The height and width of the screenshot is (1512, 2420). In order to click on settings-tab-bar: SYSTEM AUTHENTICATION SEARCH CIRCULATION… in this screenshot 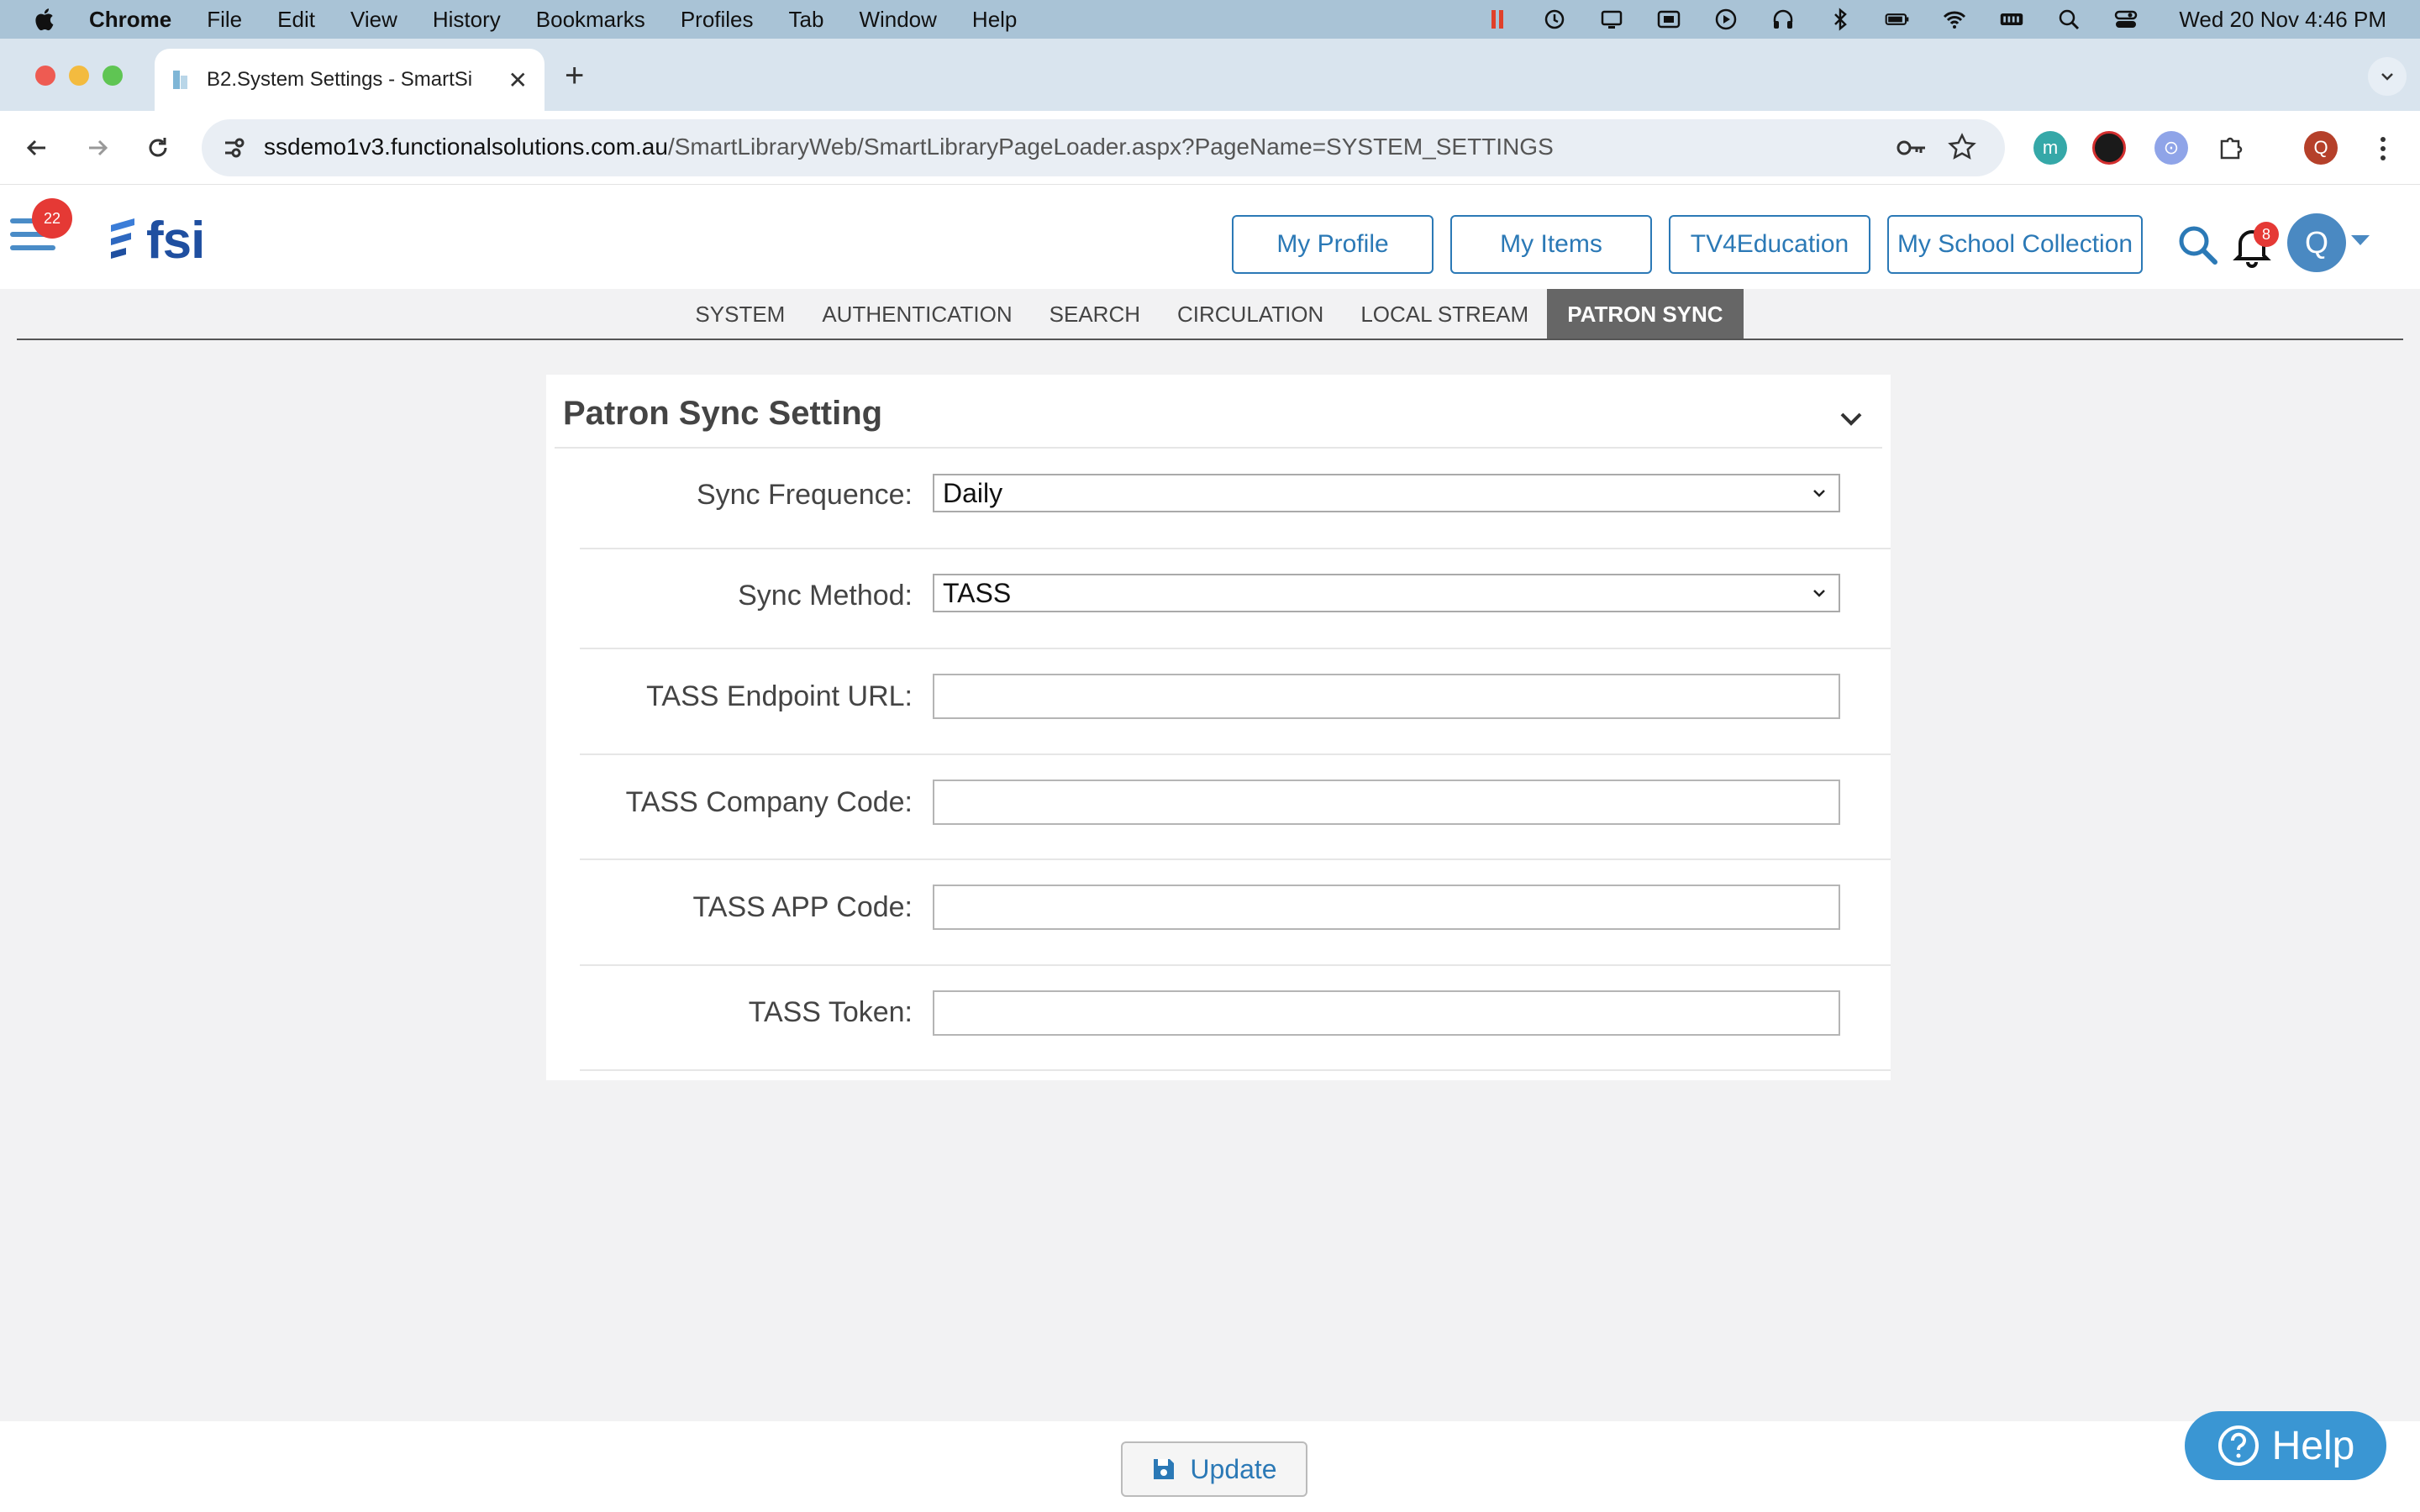, I will do `click(1210, 314)`.